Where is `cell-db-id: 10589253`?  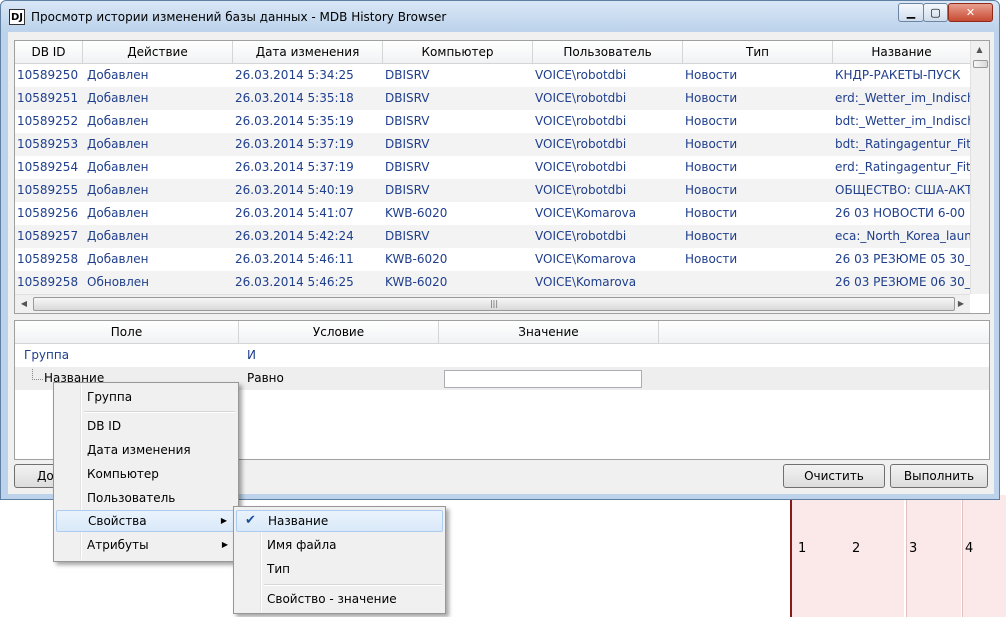
cell-db-id: 10589253 is located at coordinates (48, 144).